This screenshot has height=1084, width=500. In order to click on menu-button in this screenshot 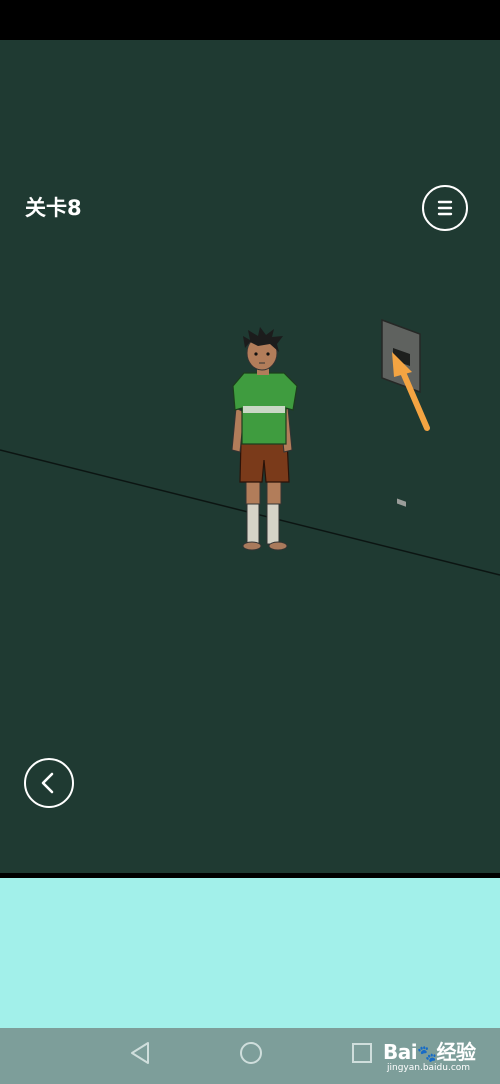, I will do `click(445, 208)`.